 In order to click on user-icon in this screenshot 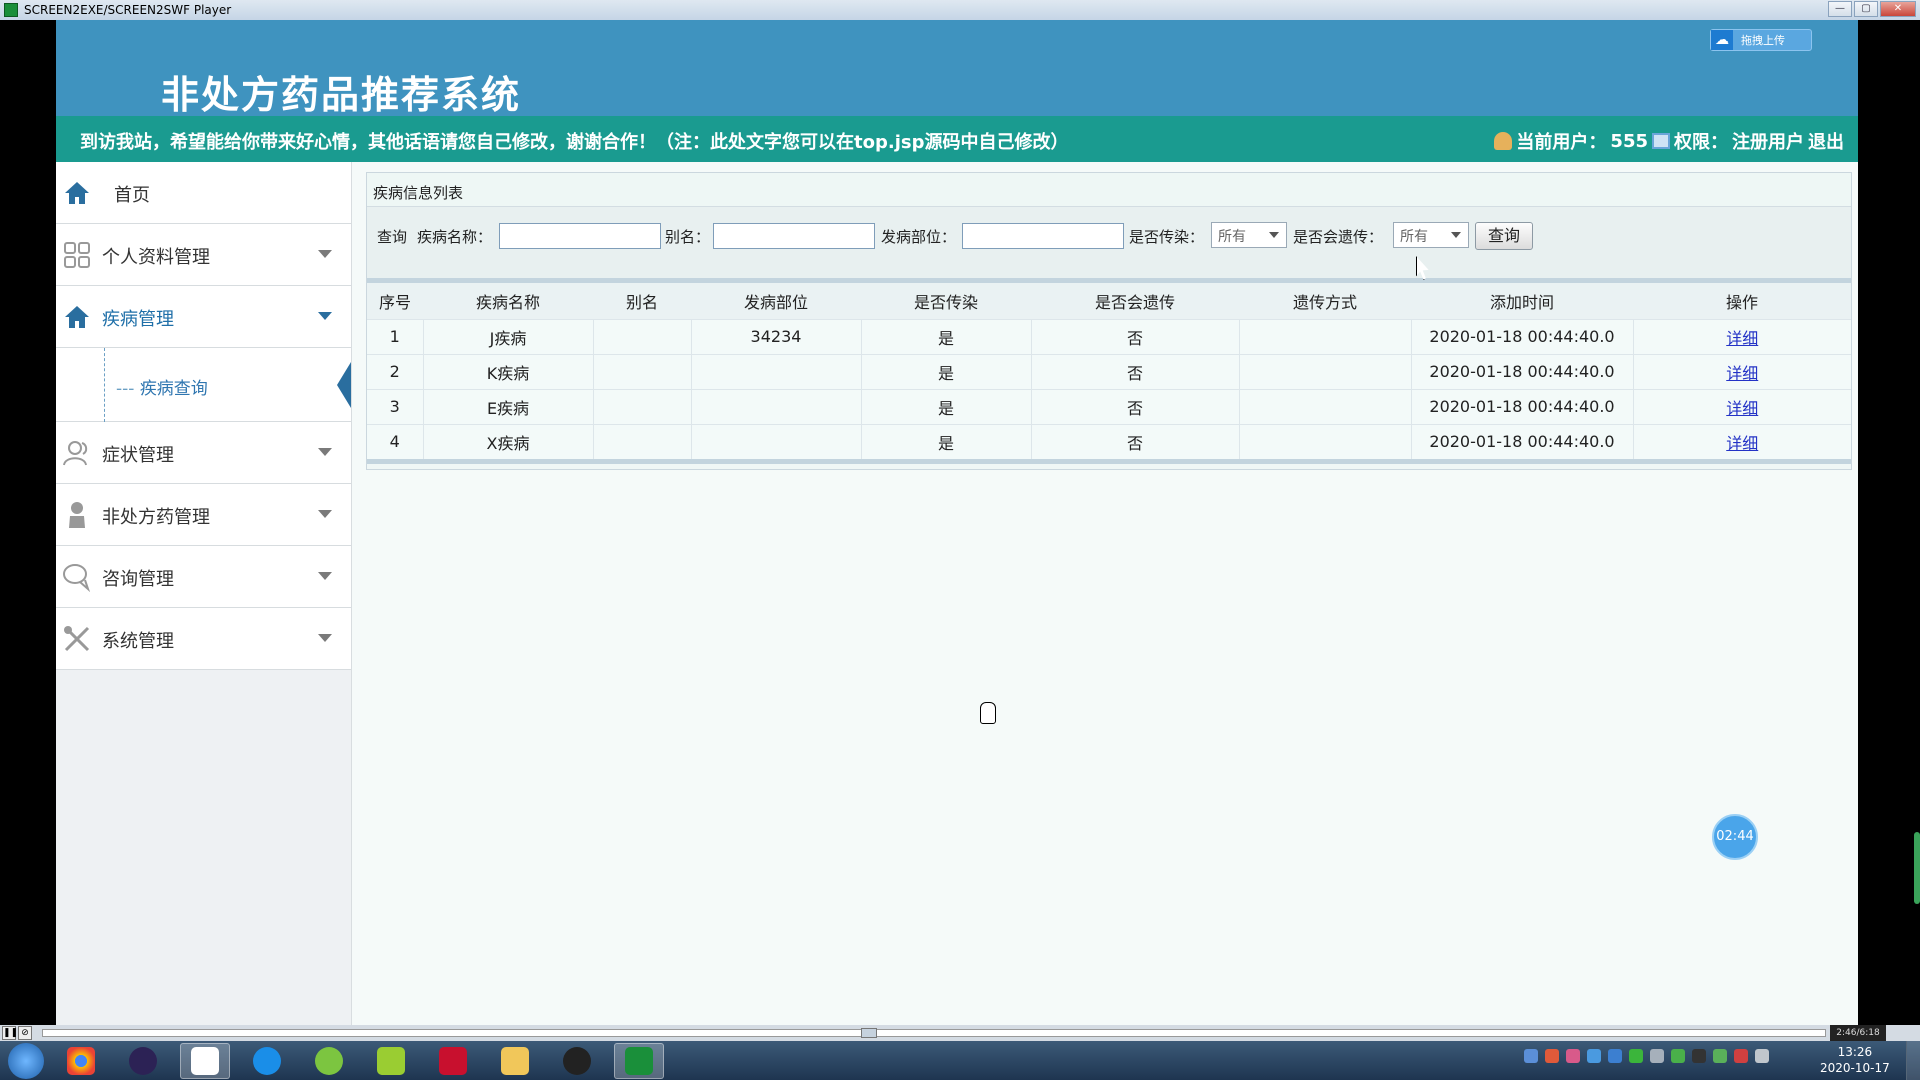, I will do `click(1503, 141)`.